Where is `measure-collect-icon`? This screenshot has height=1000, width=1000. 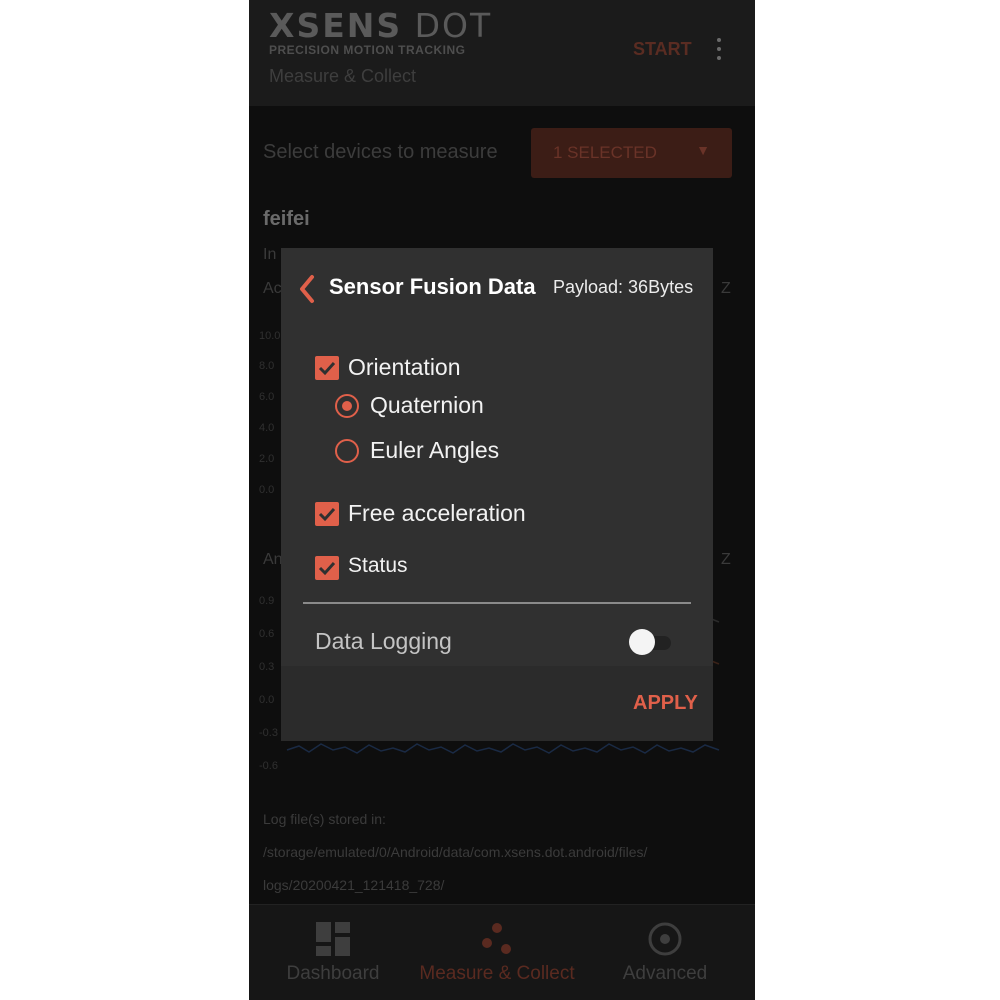
measure-collect-icon is located at coordinates (497, 941).